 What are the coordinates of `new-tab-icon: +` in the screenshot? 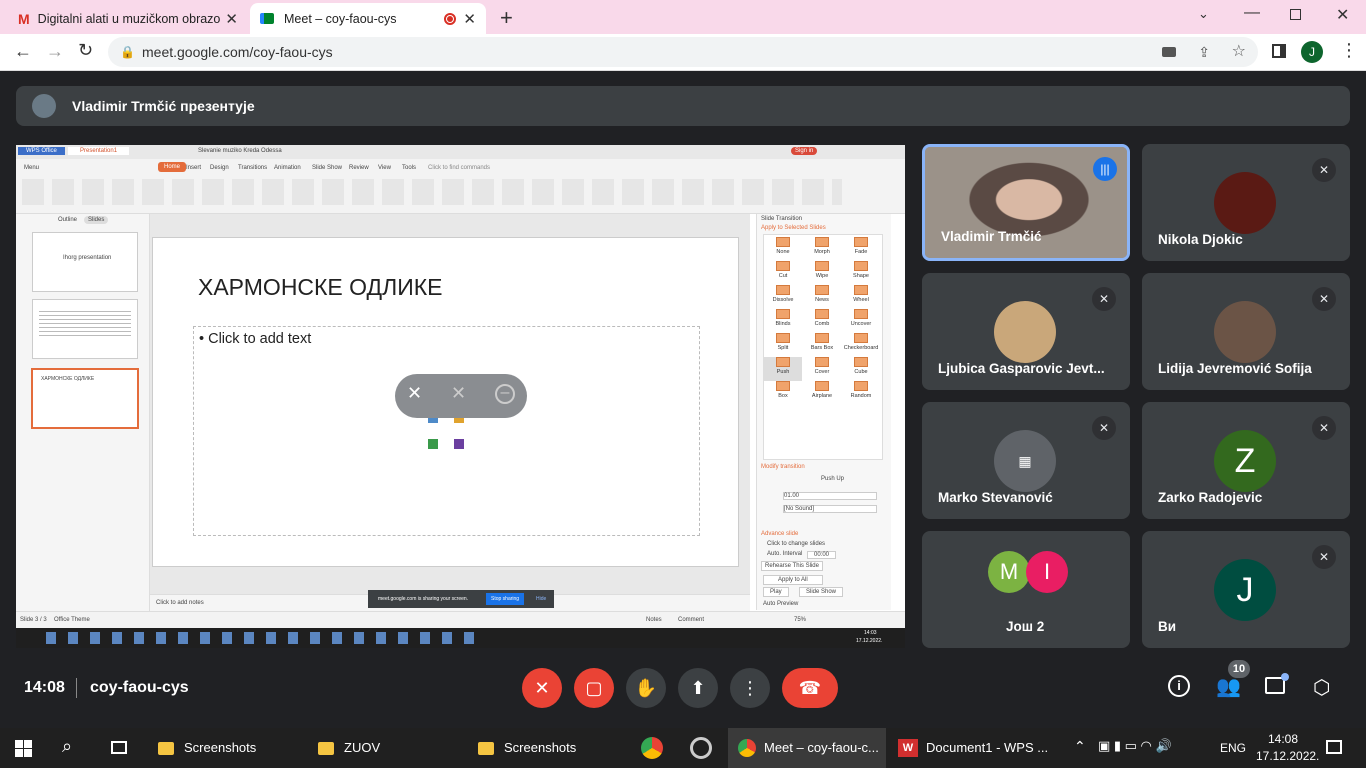 It's located at (506, 18).